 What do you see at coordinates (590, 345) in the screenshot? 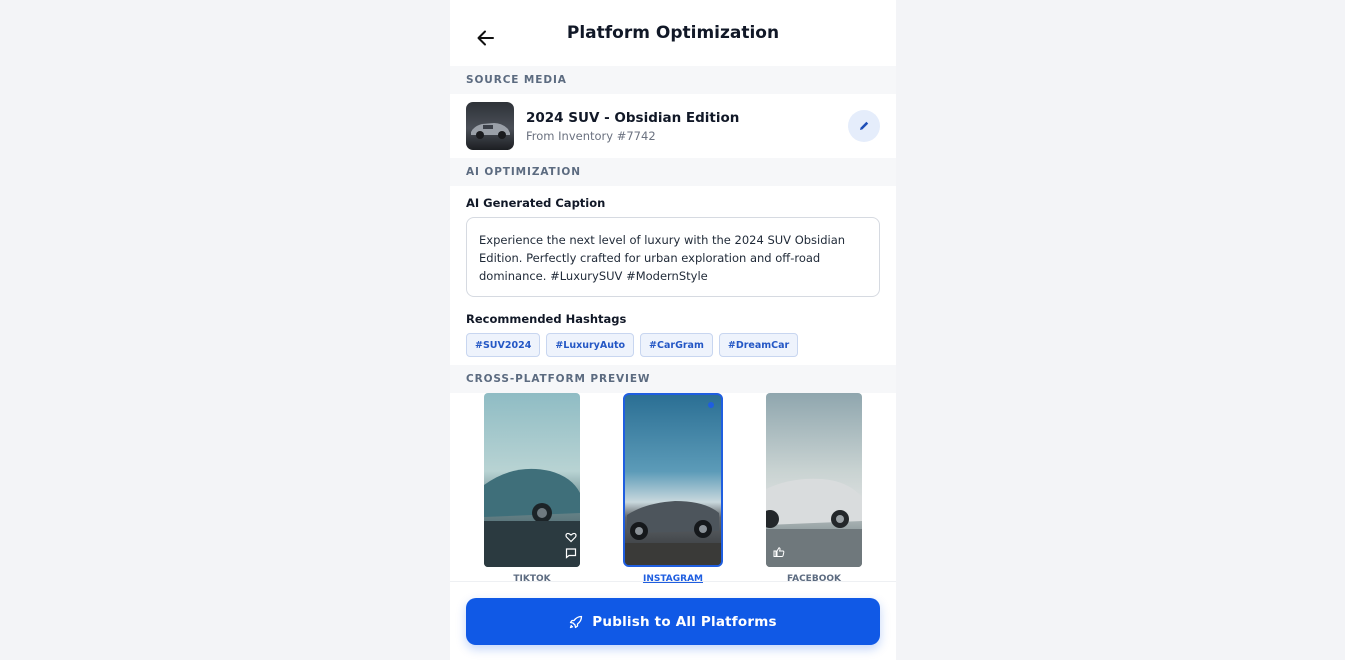
I see `hashtag-chip: #LuxuryAuto` at bounding box center [590, 345].